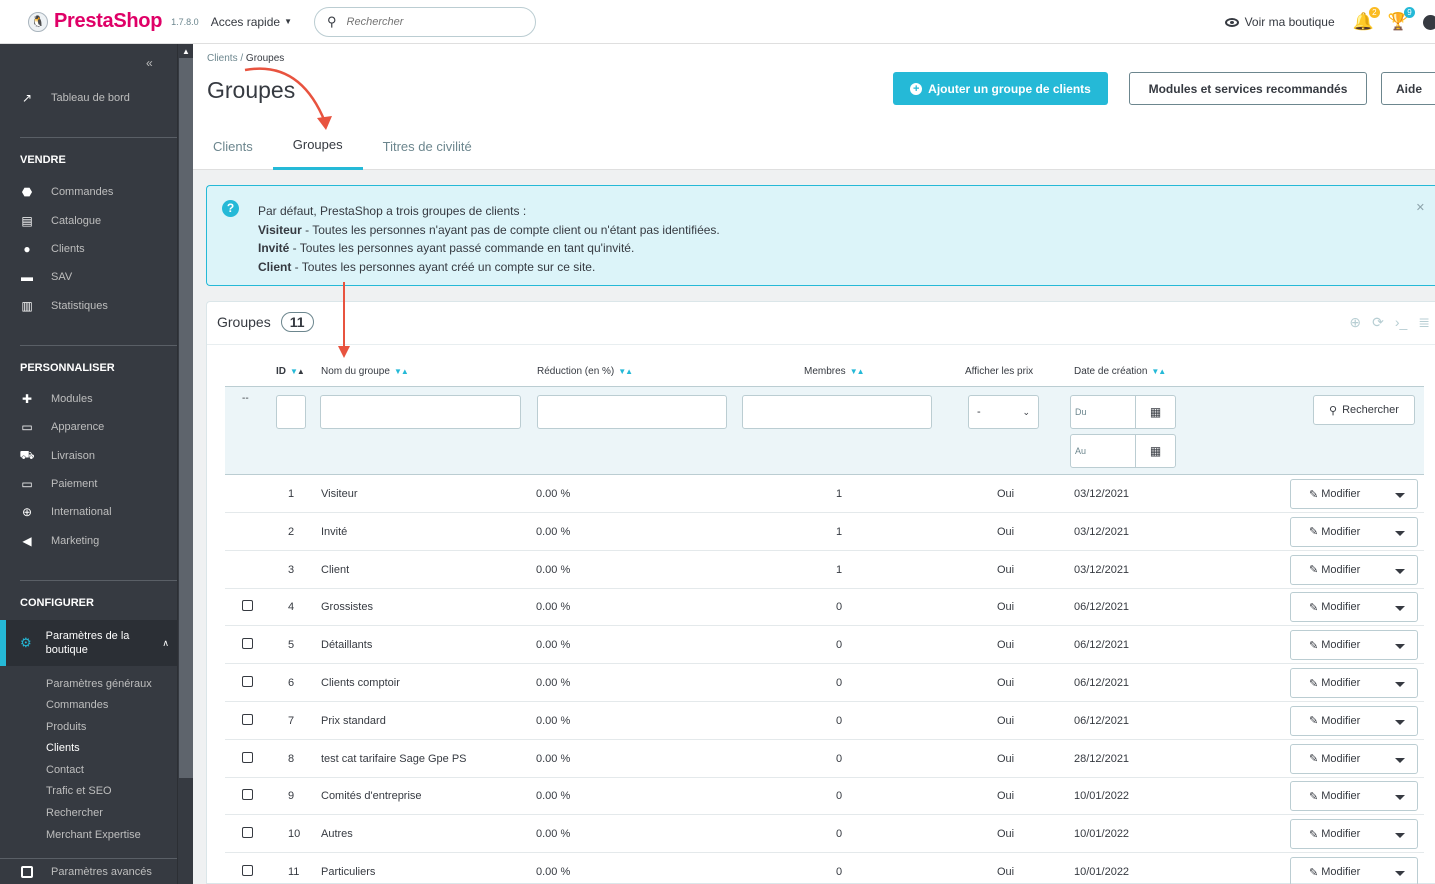 This screenshot has width=1435, height=884. Describe the element at coordinates (1355, 322) in the screenshot. I see `add-circle-icon: ⊕` at that location.